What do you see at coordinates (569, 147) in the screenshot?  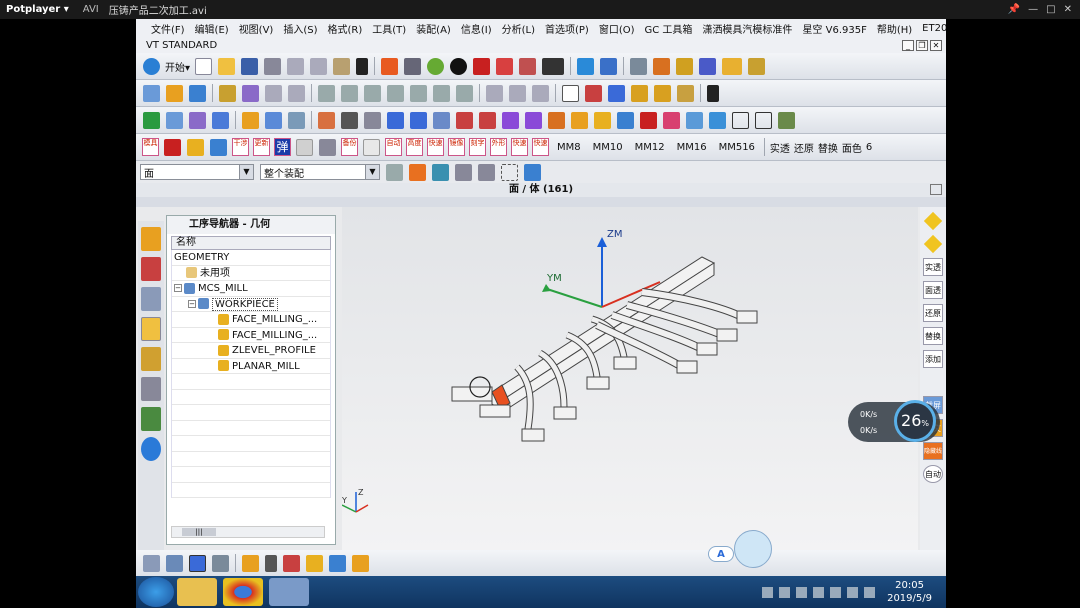 I see `mm8-button: MM8` at bounding box center [569, 147].